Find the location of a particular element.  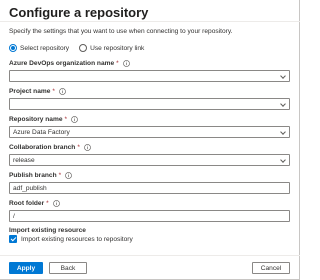

radio-selected-indicator is located at coordinates (13, 48).